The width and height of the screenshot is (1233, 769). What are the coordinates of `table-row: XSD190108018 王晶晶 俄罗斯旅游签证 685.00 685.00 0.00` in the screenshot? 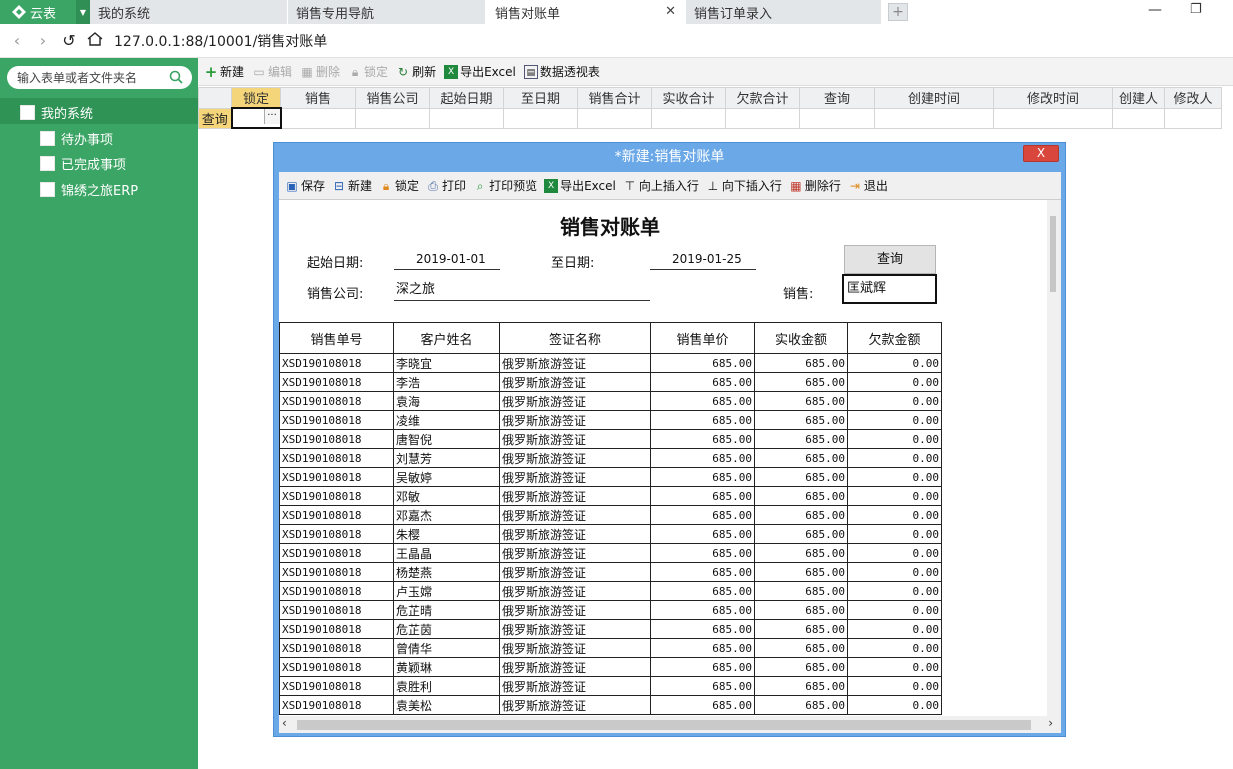 It's located at (610, 553).